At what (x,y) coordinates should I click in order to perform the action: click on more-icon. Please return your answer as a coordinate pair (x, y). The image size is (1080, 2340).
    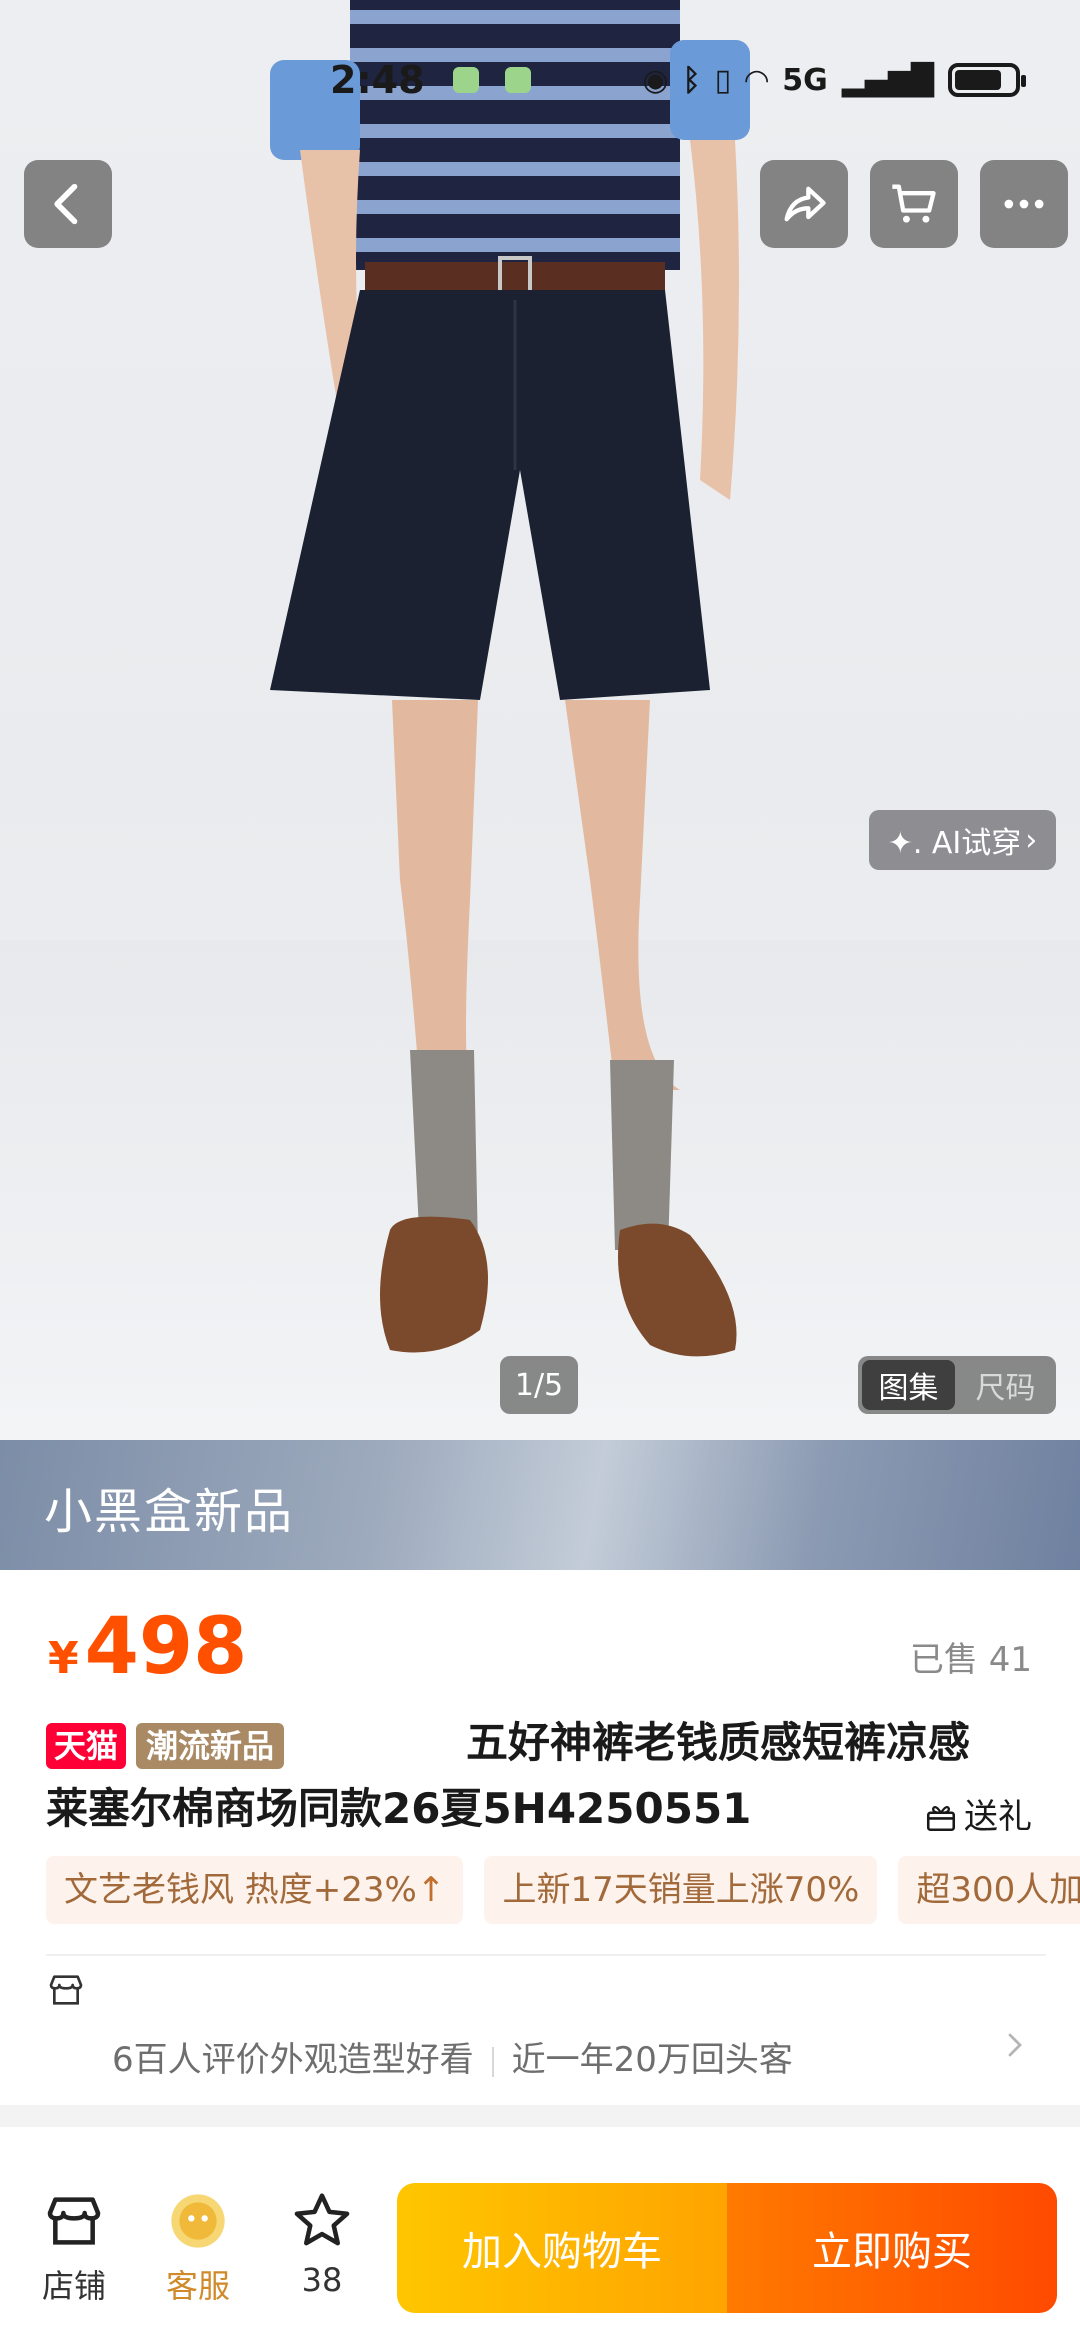
    Looking at the image, I should click on (1024, 204).